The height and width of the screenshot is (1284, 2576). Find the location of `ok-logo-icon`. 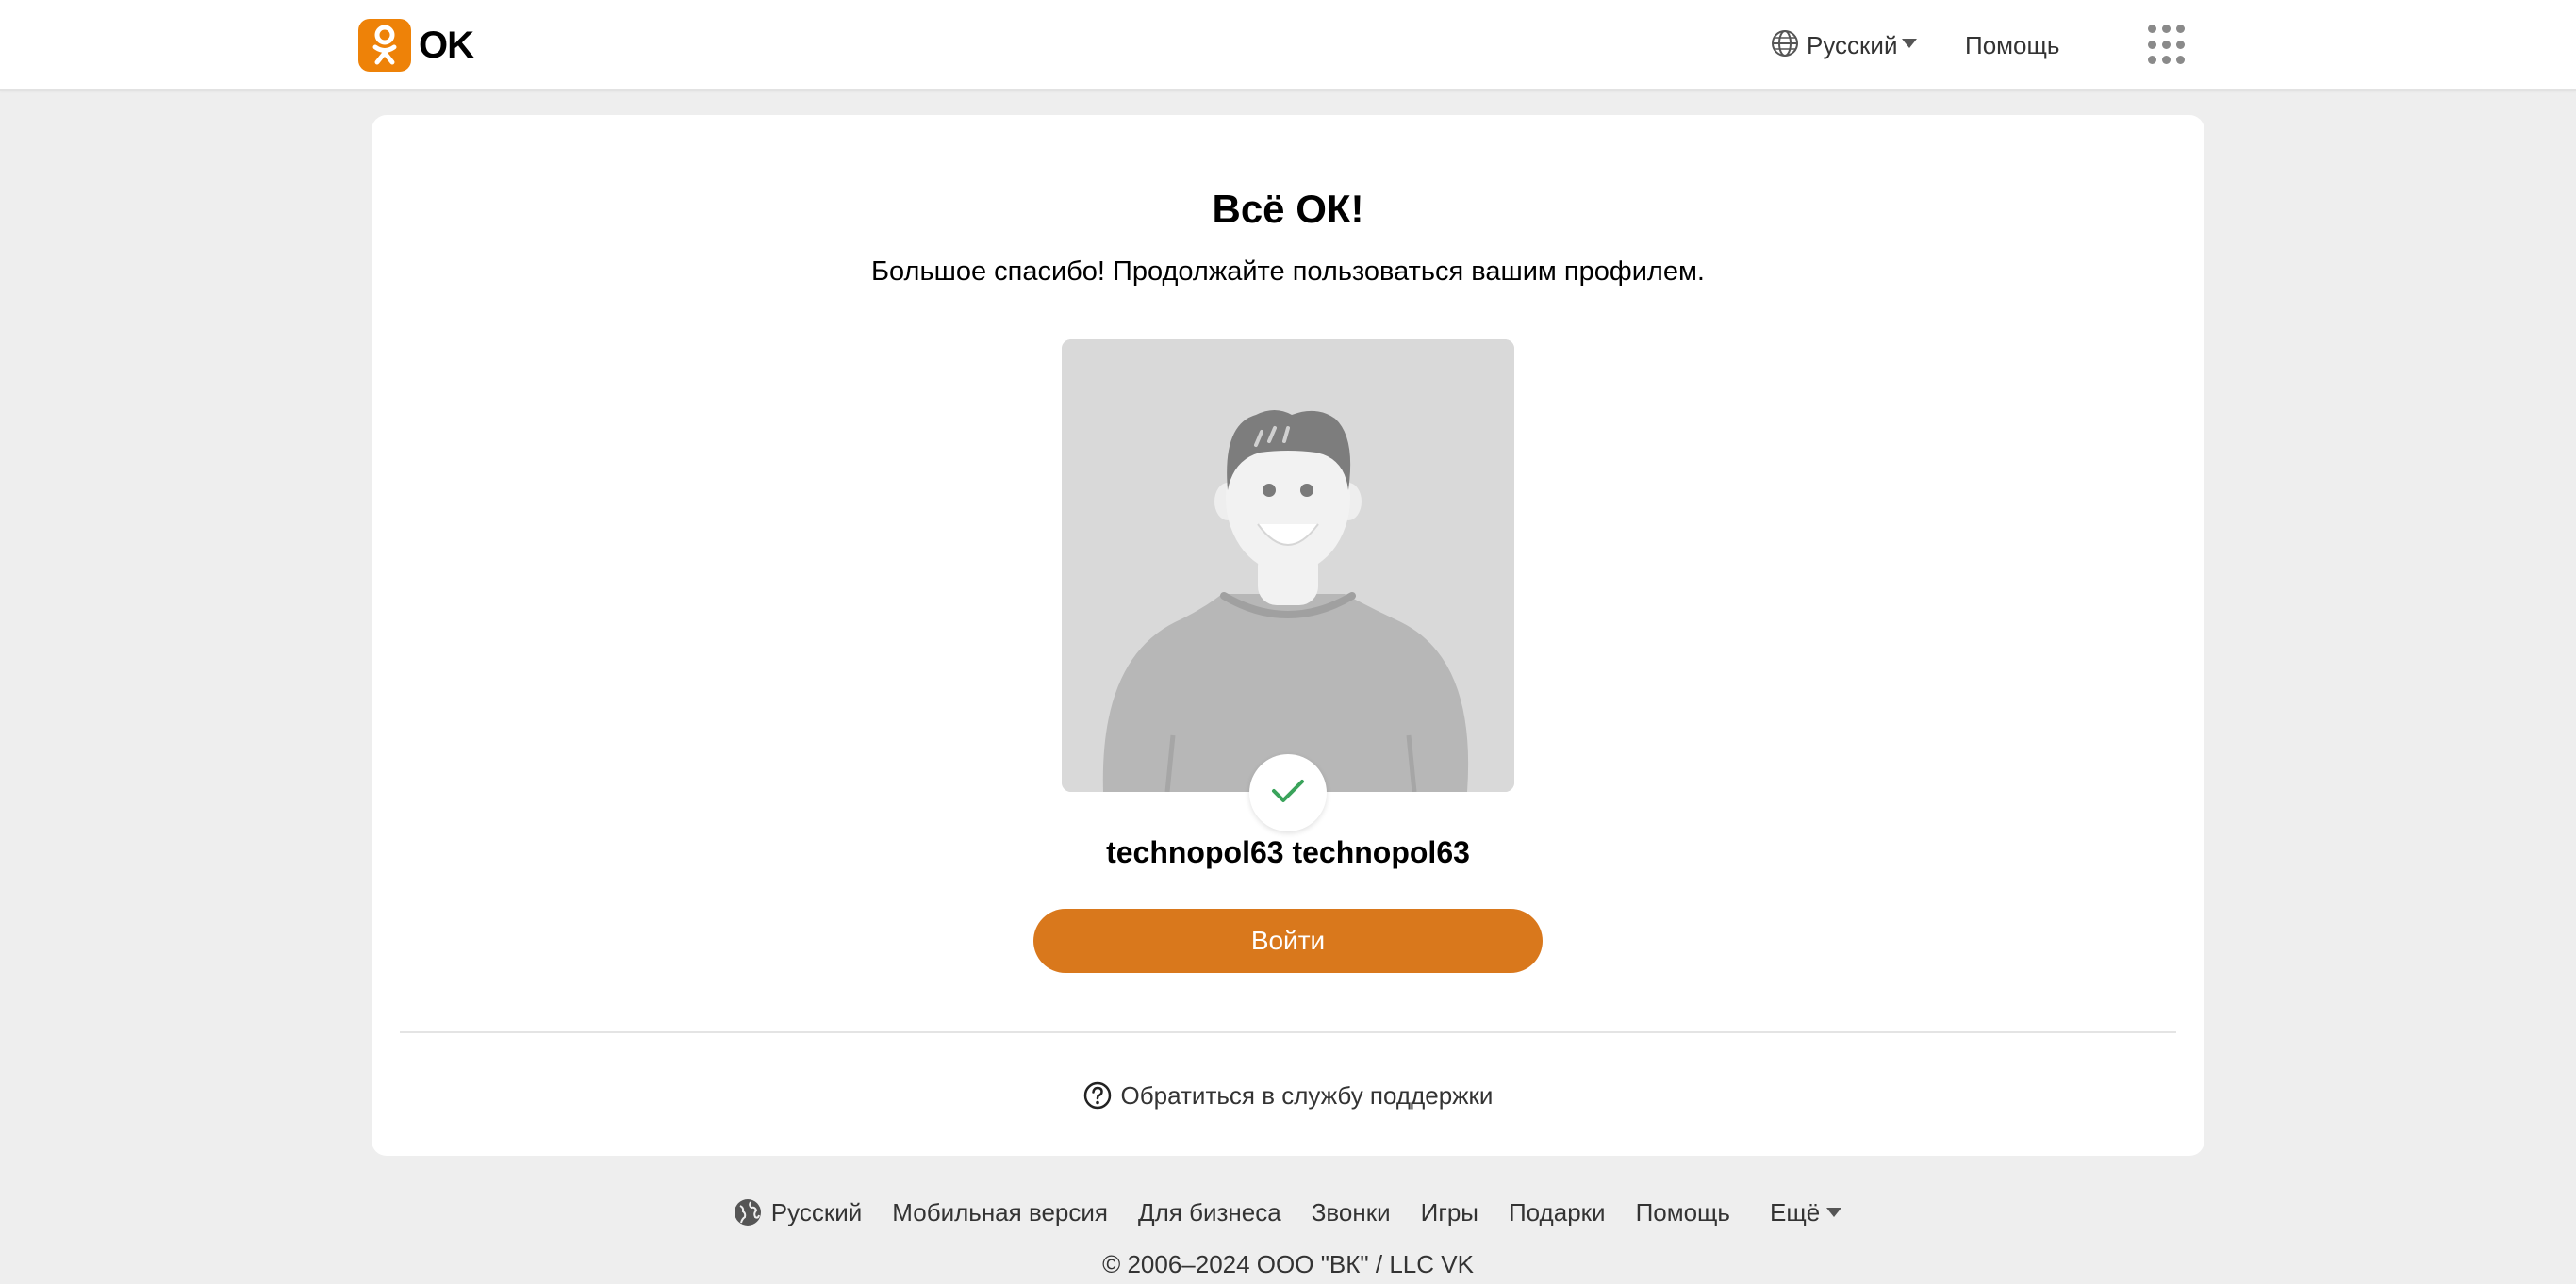

ok-logo-icon is located at coordinates (384, 45).